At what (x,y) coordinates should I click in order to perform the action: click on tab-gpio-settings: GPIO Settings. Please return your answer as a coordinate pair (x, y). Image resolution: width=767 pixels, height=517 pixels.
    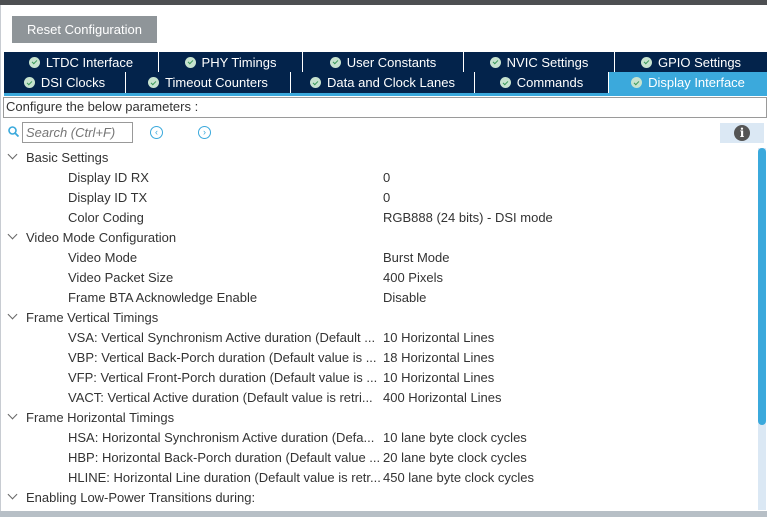
    Looking at the image, I should click on (691, 62).